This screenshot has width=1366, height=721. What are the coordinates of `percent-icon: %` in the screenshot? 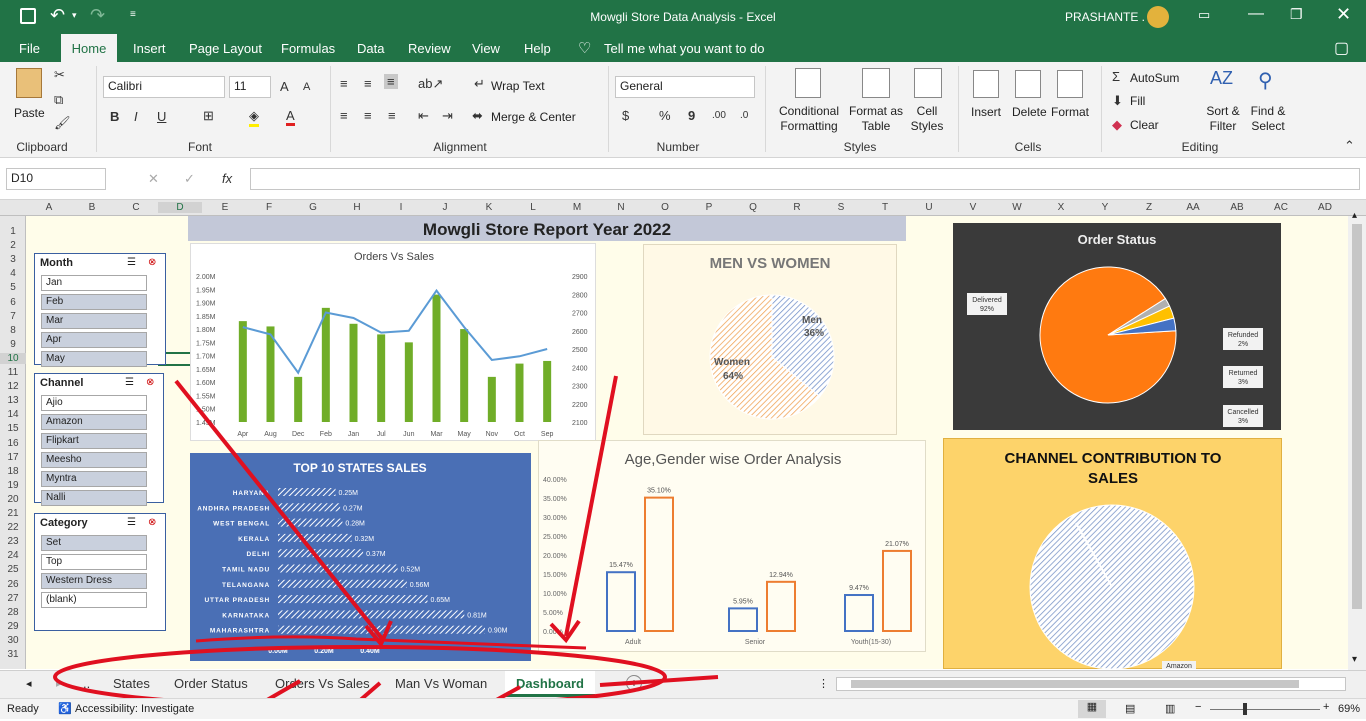 It's located at (665, 115).